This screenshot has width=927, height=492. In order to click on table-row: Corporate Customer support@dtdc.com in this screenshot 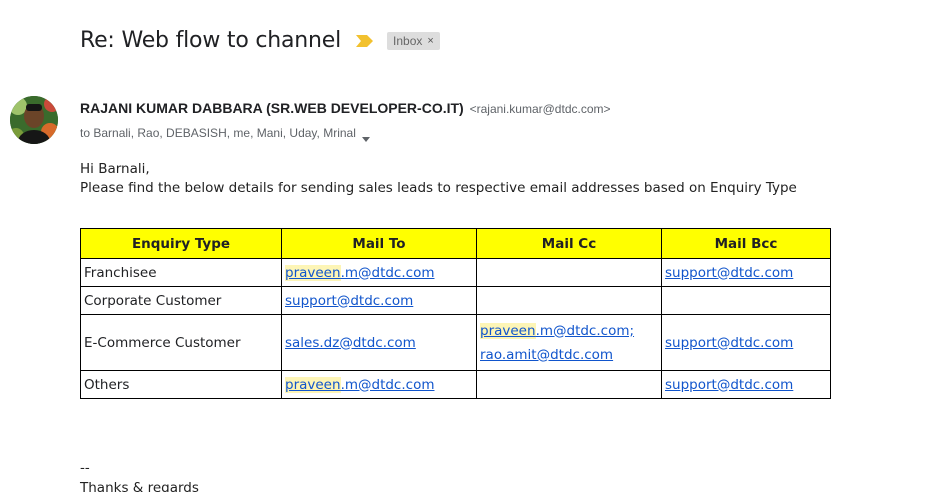, I will do `click(455, 300)`.